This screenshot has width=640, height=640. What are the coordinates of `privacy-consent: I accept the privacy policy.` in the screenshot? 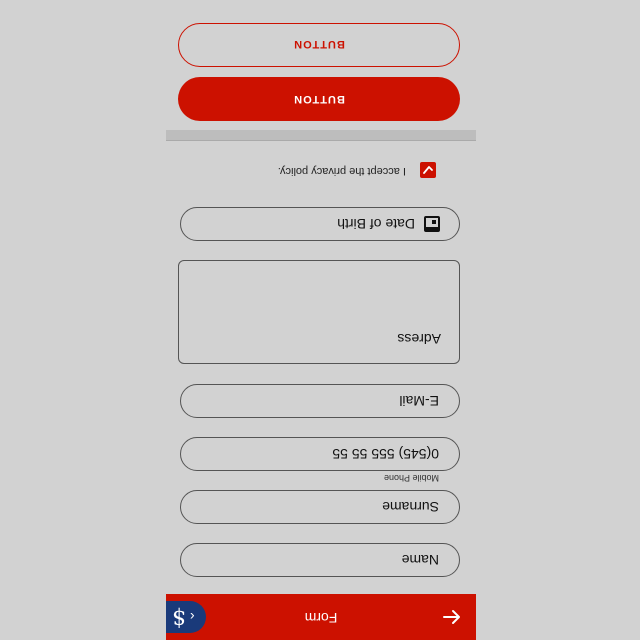 It's located at (306, 170).